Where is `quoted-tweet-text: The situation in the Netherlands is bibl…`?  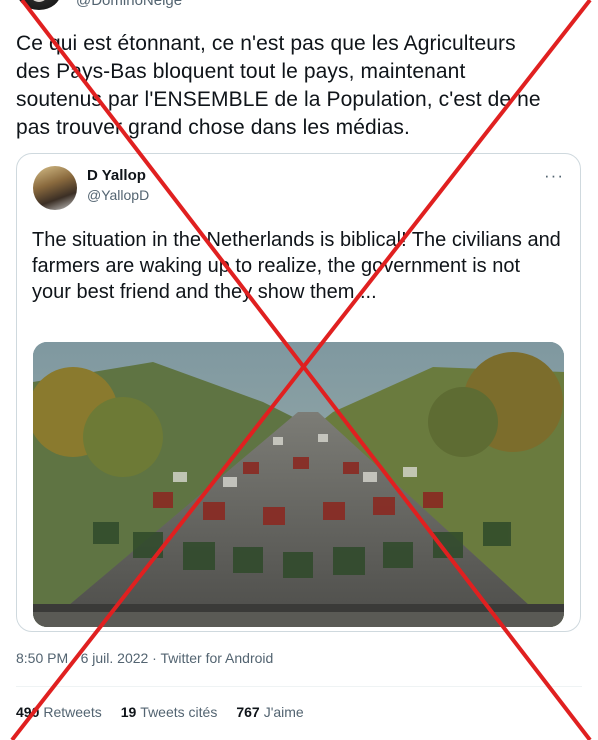 quoted-tweet-text: The situation in the Netherlands is bibl… is located at coordinates (296, 266).